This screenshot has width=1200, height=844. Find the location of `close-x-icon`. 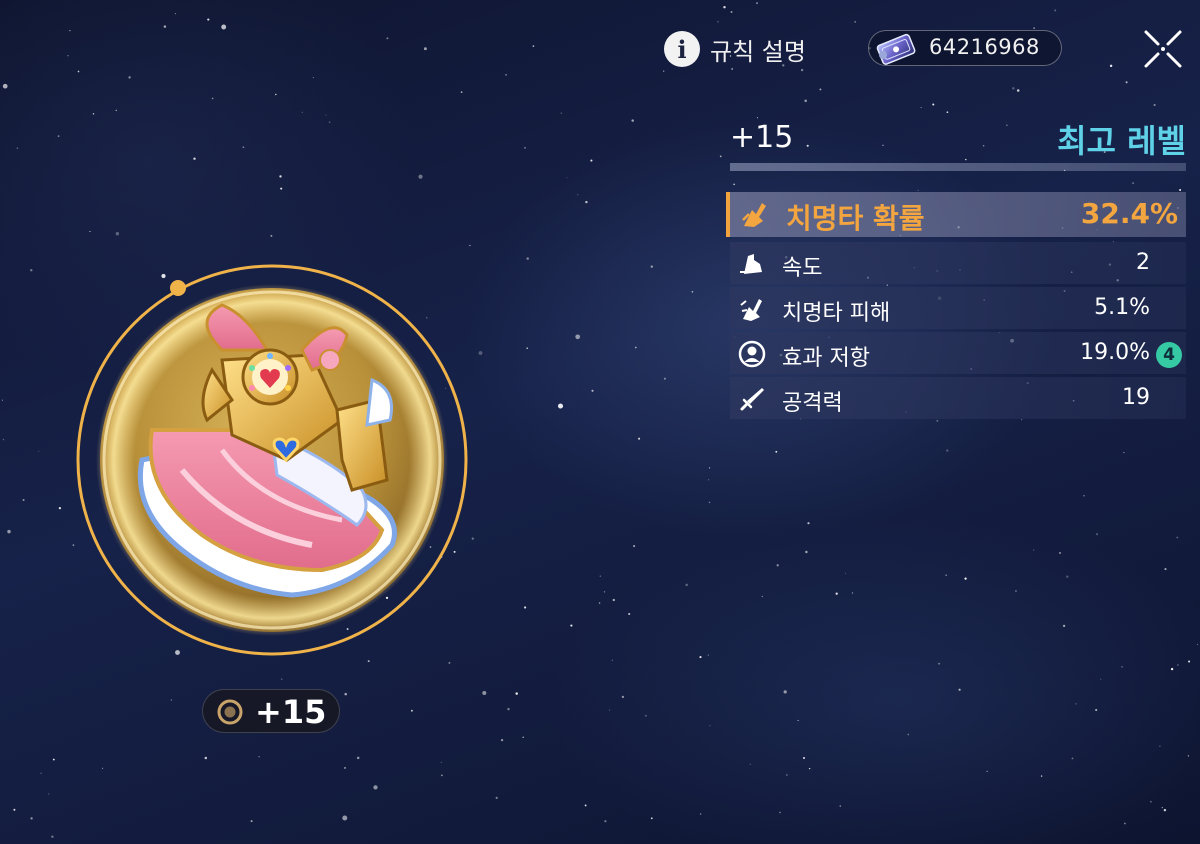

close-x-icon is located at coordinates (1163, 49).